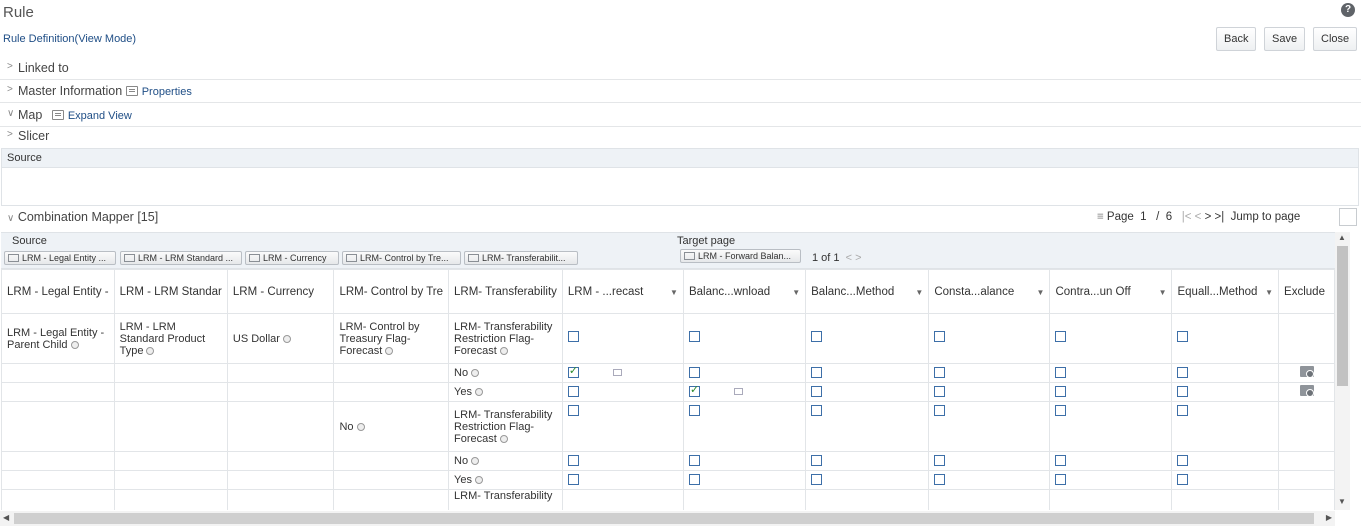 The width and height of the screenshot is (1361, 528). I want to click on table-row: LRM- Transferability, so click(668, 499).